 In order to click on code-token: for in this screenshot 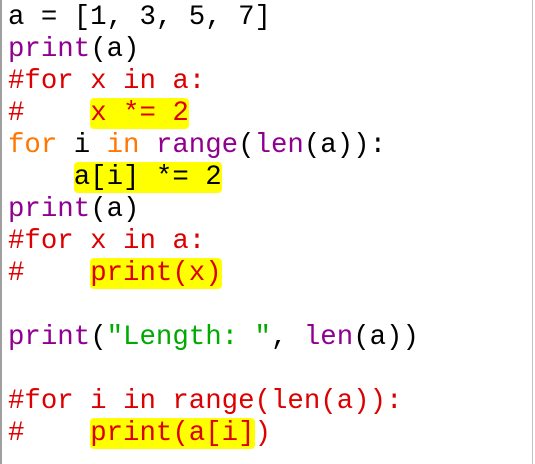, I will do `click(33, 145)`.